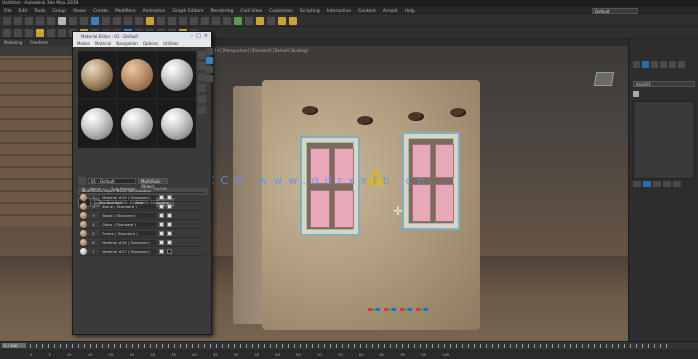 This screenshot has height=359, width=698. What do you see at coordinates (647, 184) in the screenshot?
I see `show-end-result-icon` at bounding box center [647, 184].